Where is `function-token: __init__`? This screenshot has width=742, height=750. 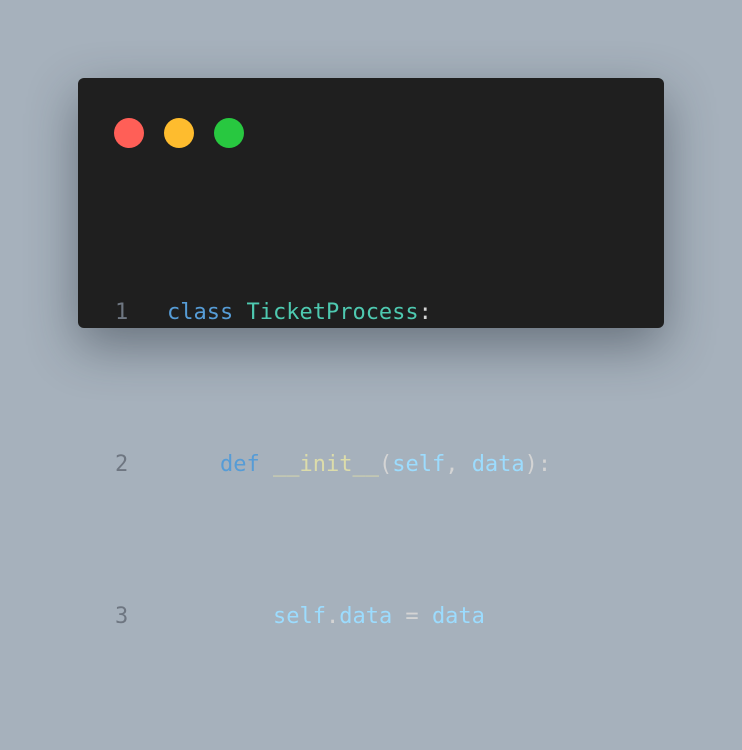
function-token: __init__ is located at coordinates (325, 464).